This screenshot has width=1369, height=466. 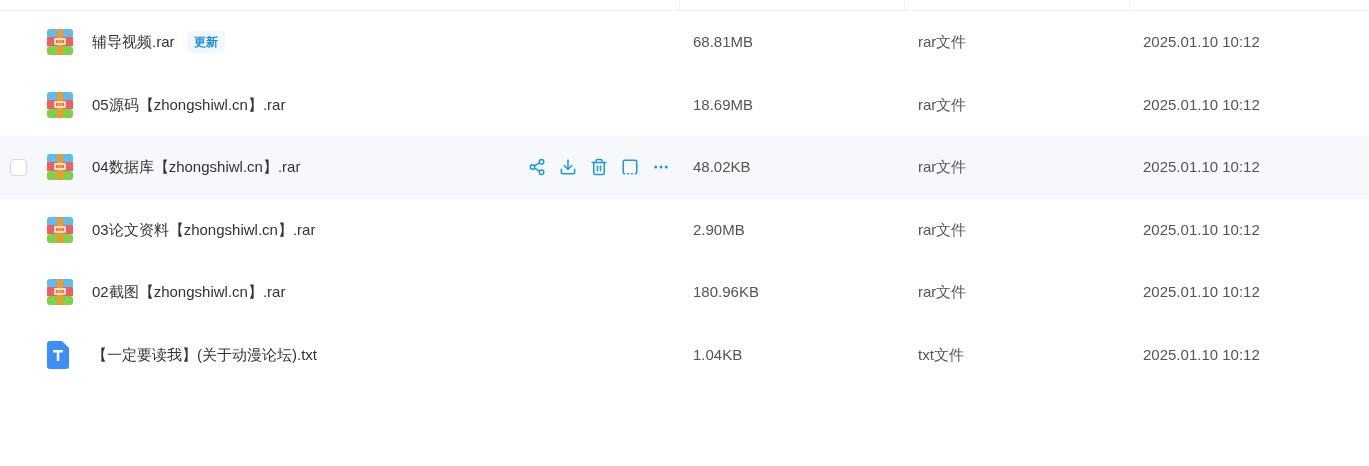 What do you see at coordinates (723, 41) in the screenshot?
I see `file-size: 68.81MB` at bounding box center [723, 41].